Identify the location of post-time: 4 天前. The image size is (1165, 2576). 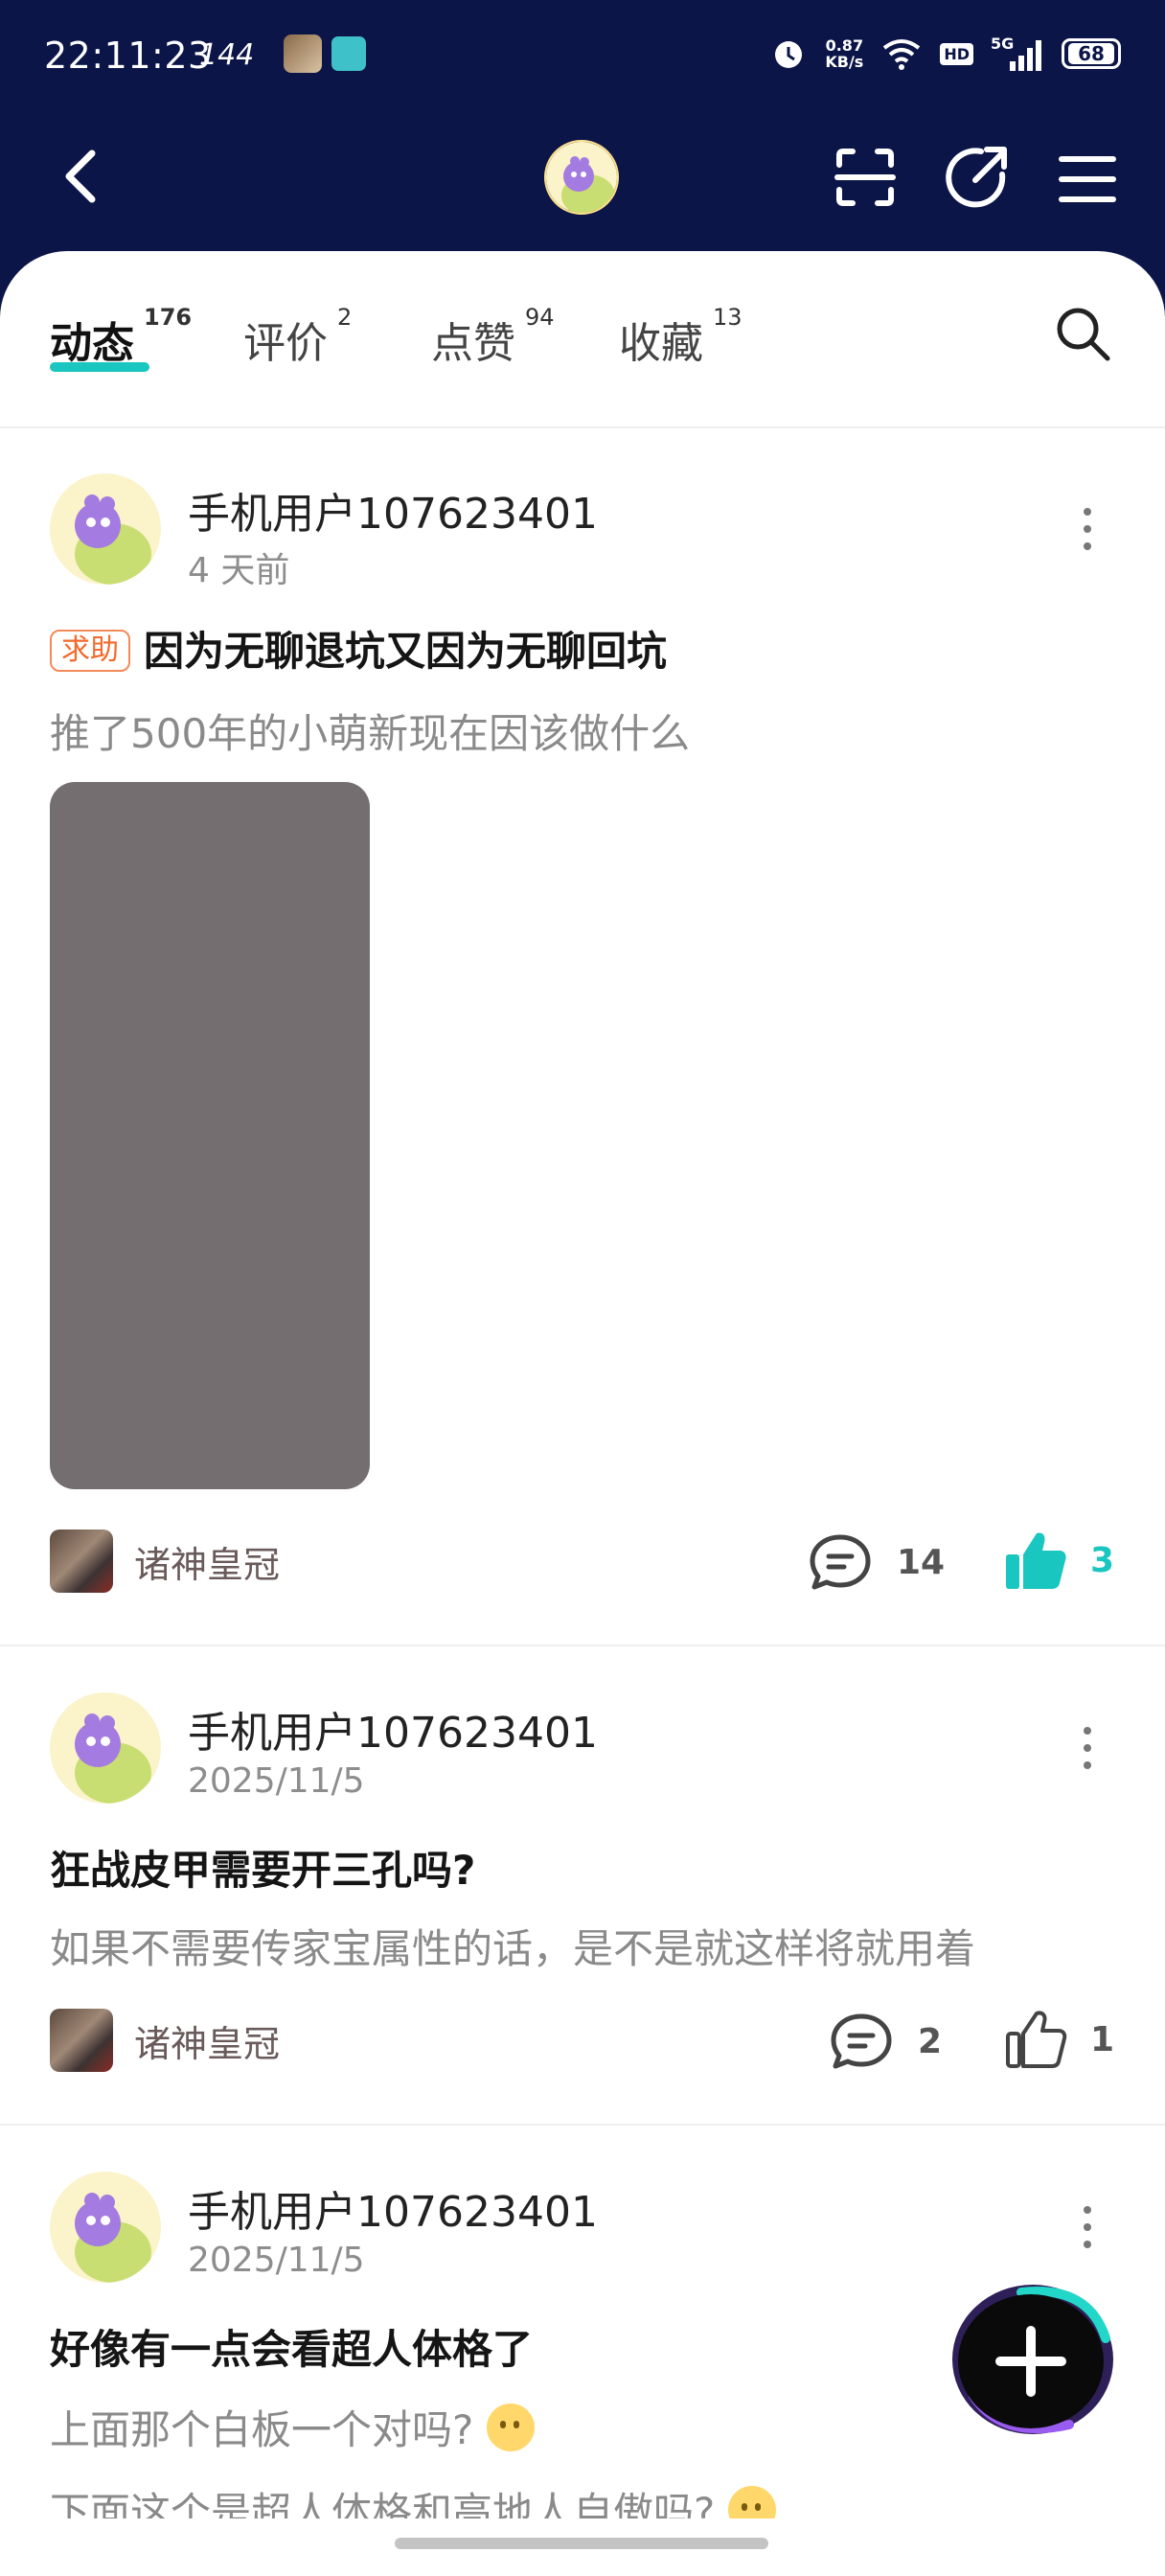
(239, 571).